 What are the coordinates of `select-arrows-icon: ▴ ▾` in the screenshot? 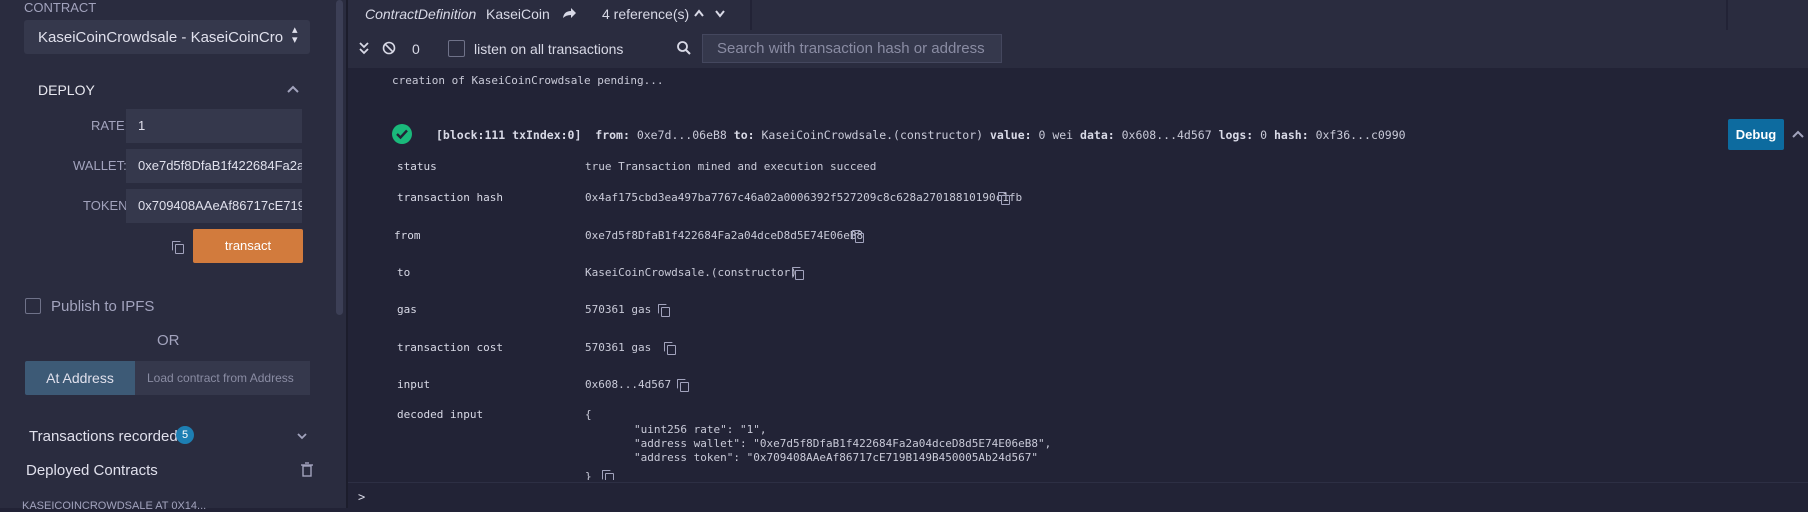 It's located at (295, 35).